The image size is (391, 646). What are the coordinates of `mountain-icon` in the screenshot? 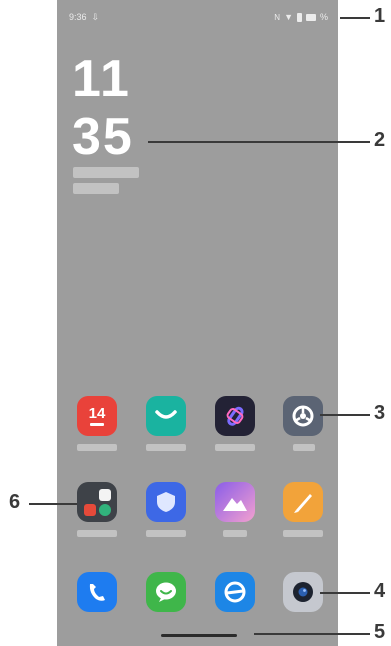 It's located at (235, 504).